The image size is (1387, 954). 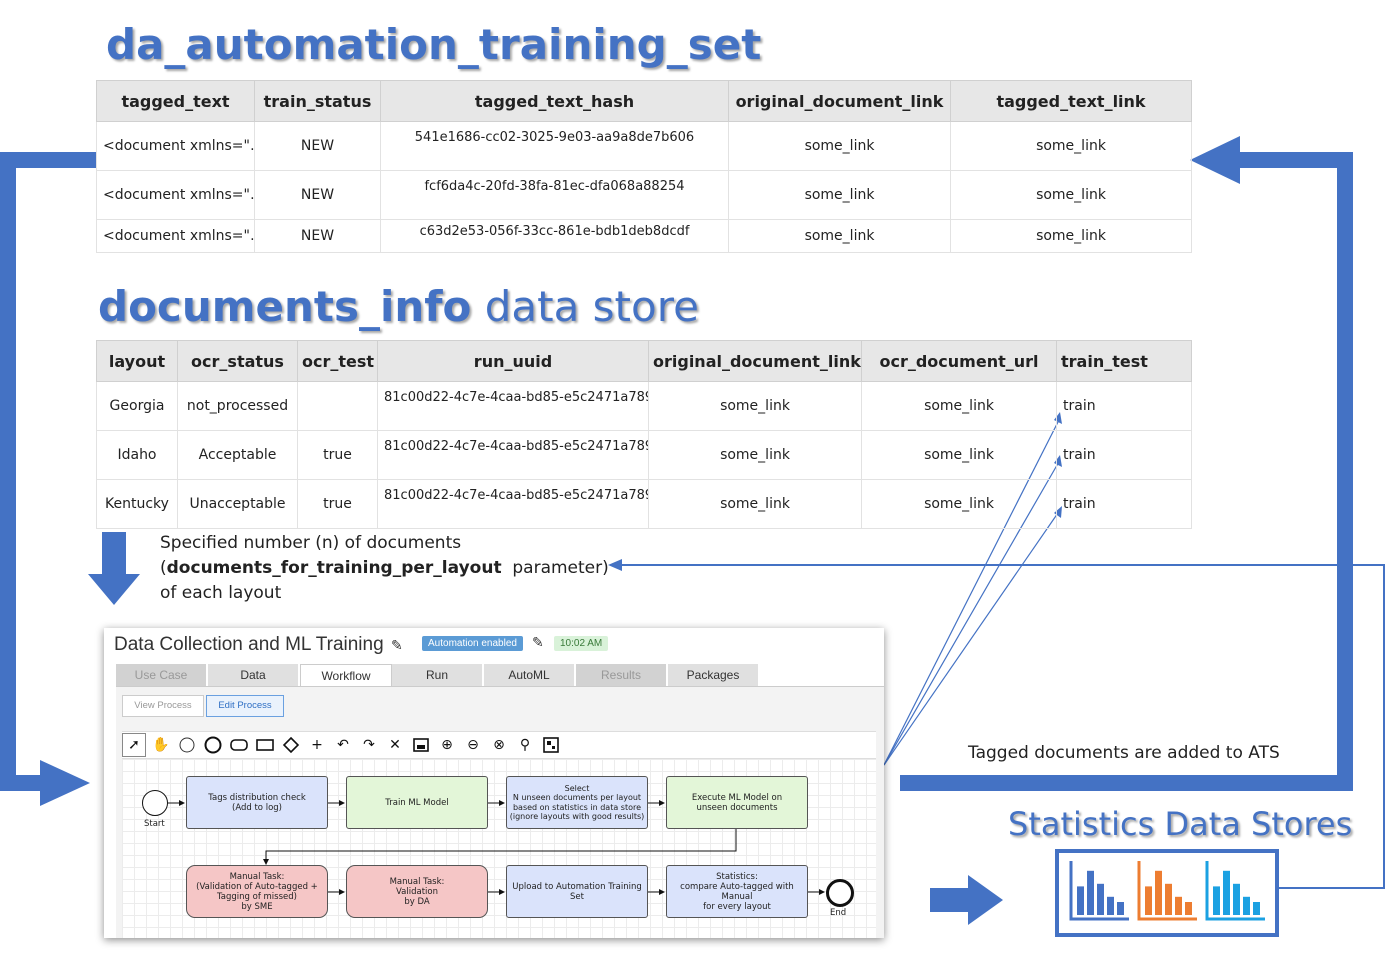 I want to click on delete-icon: ✕, so click(x=395, y=745).